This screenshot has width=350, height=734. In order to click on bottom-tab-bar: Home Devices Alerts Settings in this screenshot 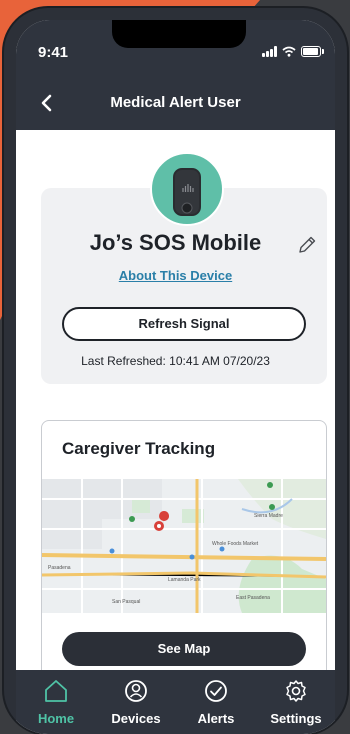, I will do `click(175, 702)`.